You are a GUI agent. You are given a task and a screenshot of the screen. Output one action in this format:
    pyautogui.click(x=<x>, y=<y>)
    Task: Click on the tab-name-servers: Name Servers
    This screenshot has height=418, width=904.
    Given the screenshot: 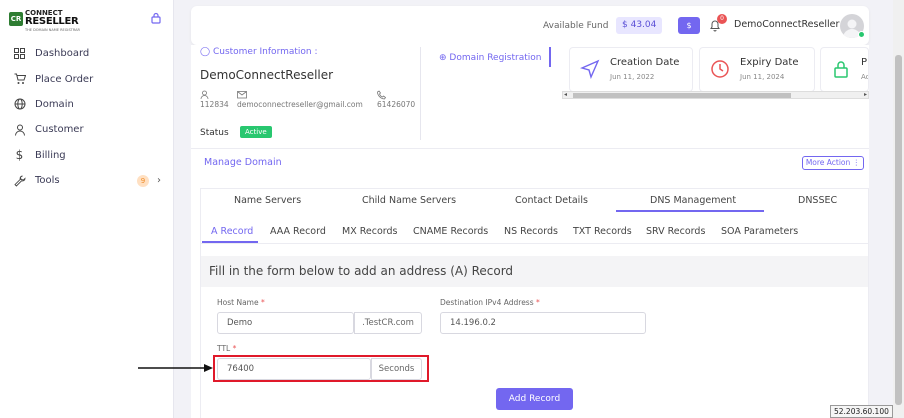 What is the action you would take?
    pyautogui.click(x=267, y=200)
    